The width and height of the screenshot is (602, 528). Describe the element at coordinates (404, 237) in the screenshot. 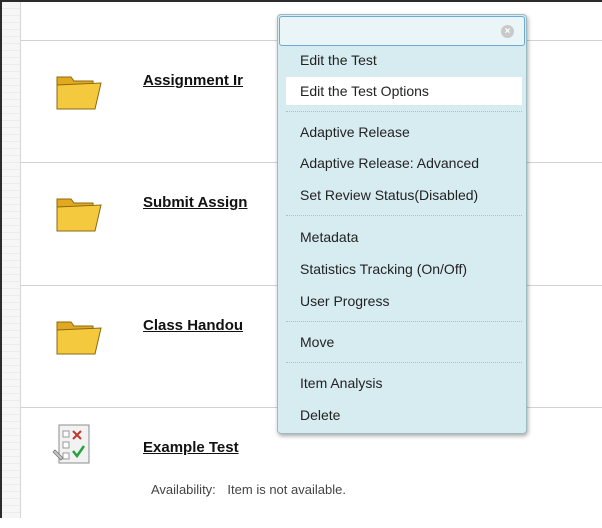

I see `menu-item-metadata: Metadata` at that location.